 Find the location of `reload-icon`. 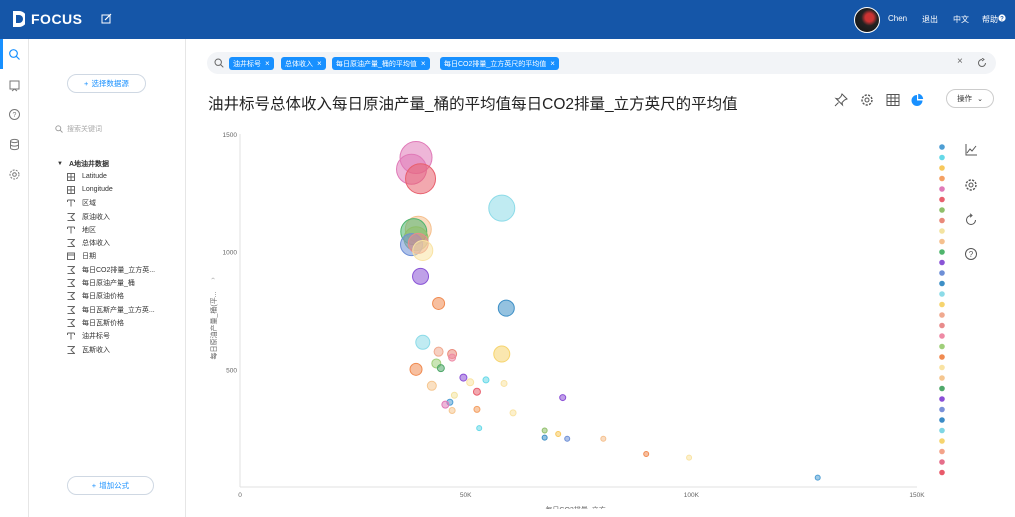

reload-icon is located at coordinates (971, 220).